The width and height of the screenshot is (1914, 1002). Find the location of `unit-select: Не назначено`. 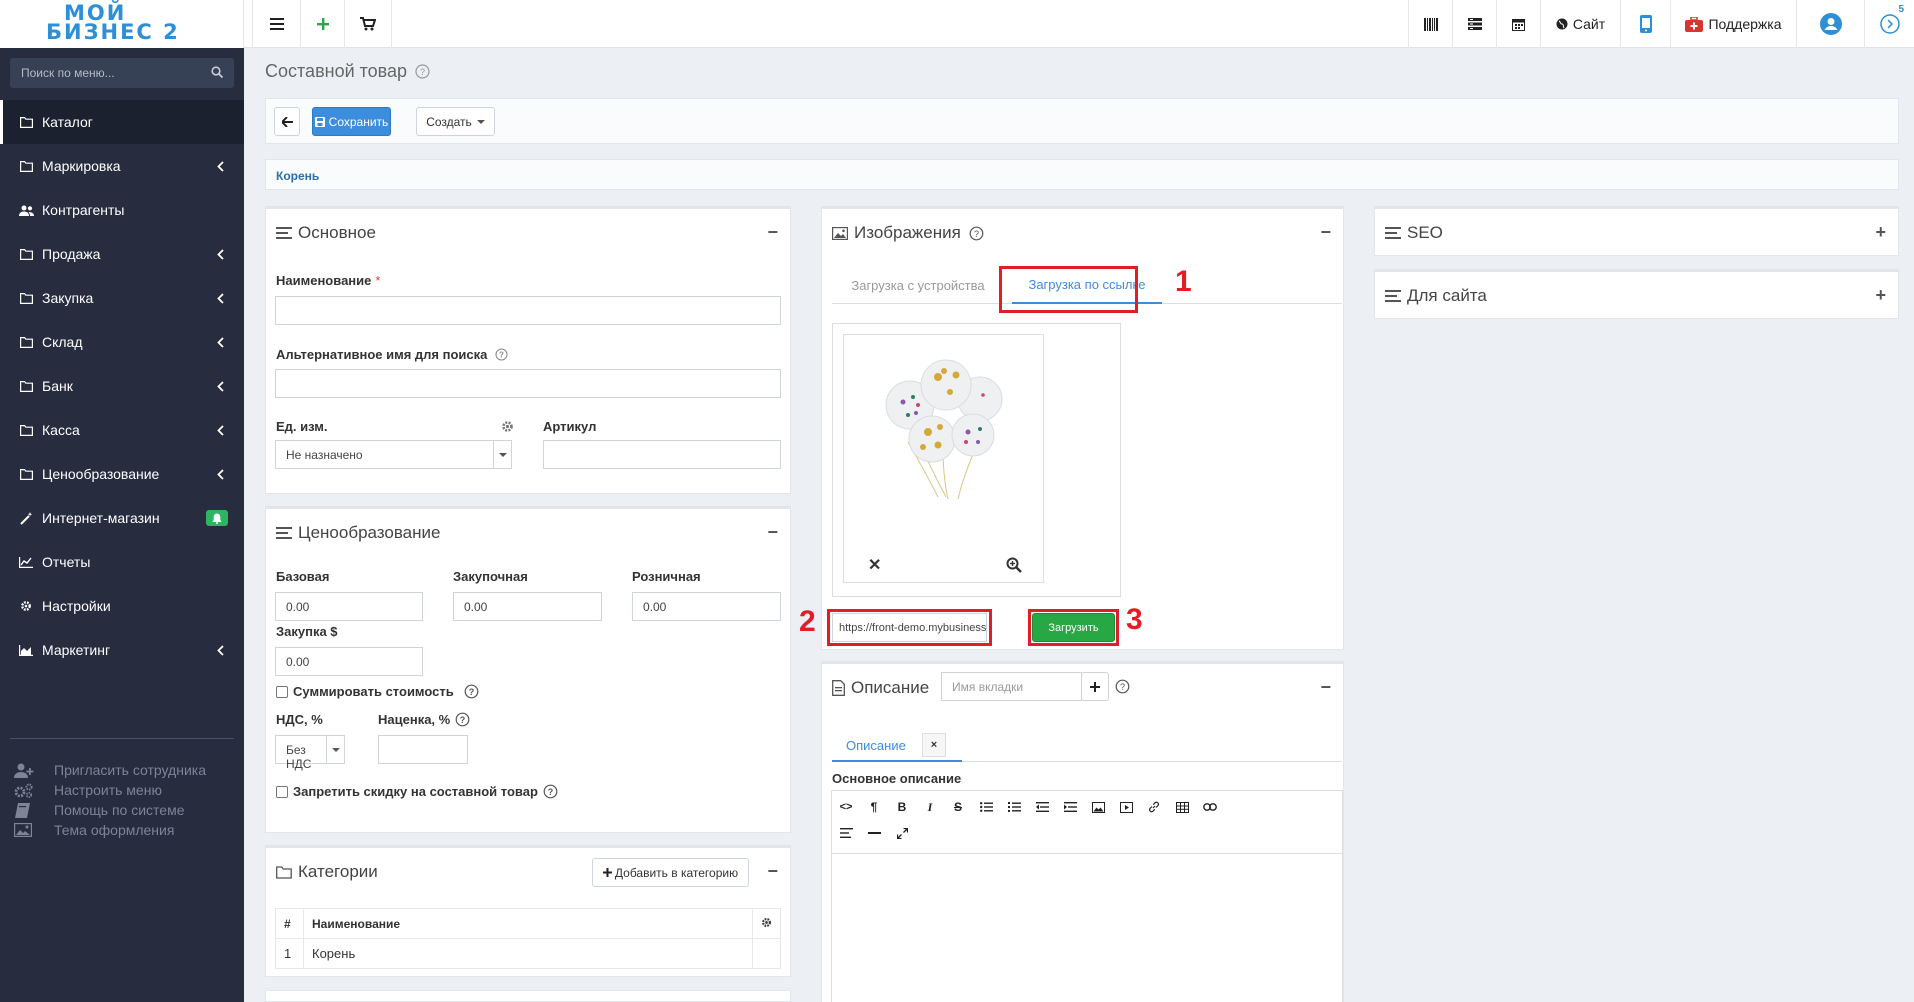

unit-select: Не назначено is located at coordinates (393, 454).